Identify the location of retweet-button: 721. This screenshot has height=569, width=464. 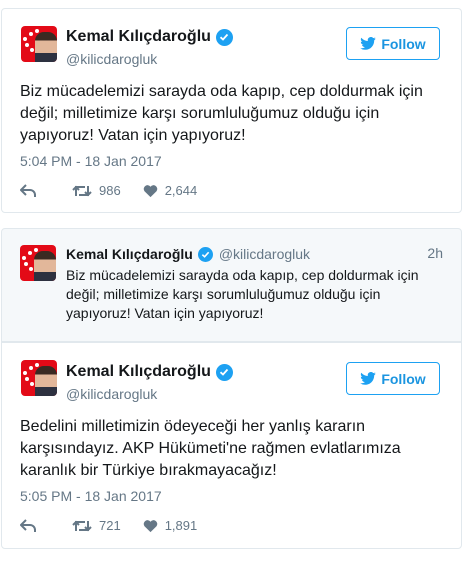
(96, 525).